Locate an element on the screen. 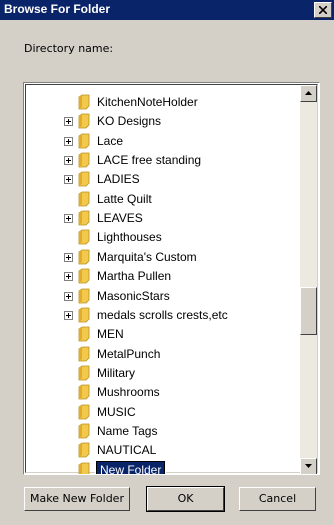  tree-item: Lighthouses is located at coordinates (165, 237).